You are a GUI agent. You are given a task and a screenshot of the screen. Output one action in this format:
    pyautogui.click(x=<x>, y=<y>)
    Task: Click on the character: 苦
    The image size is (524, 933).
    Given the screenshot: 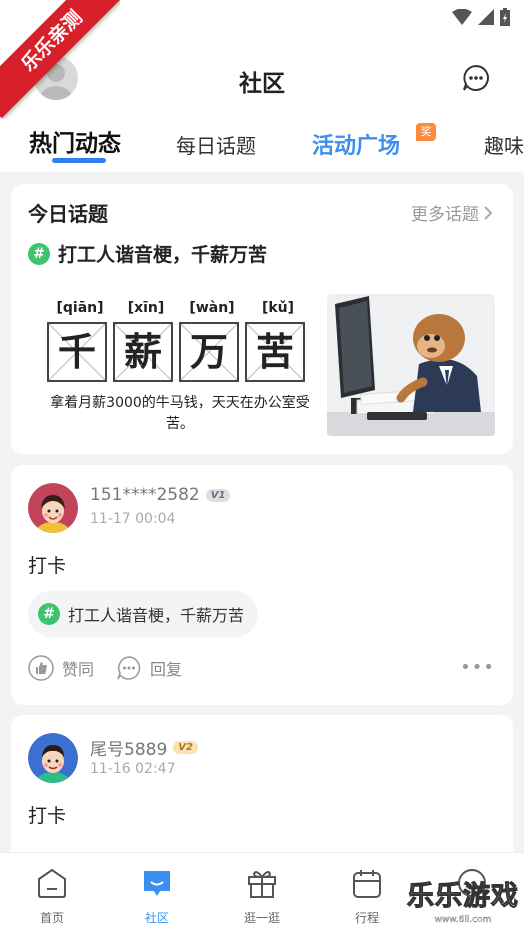 What is the action you would take?
    pyautogui.click(x=274, y=352)
    